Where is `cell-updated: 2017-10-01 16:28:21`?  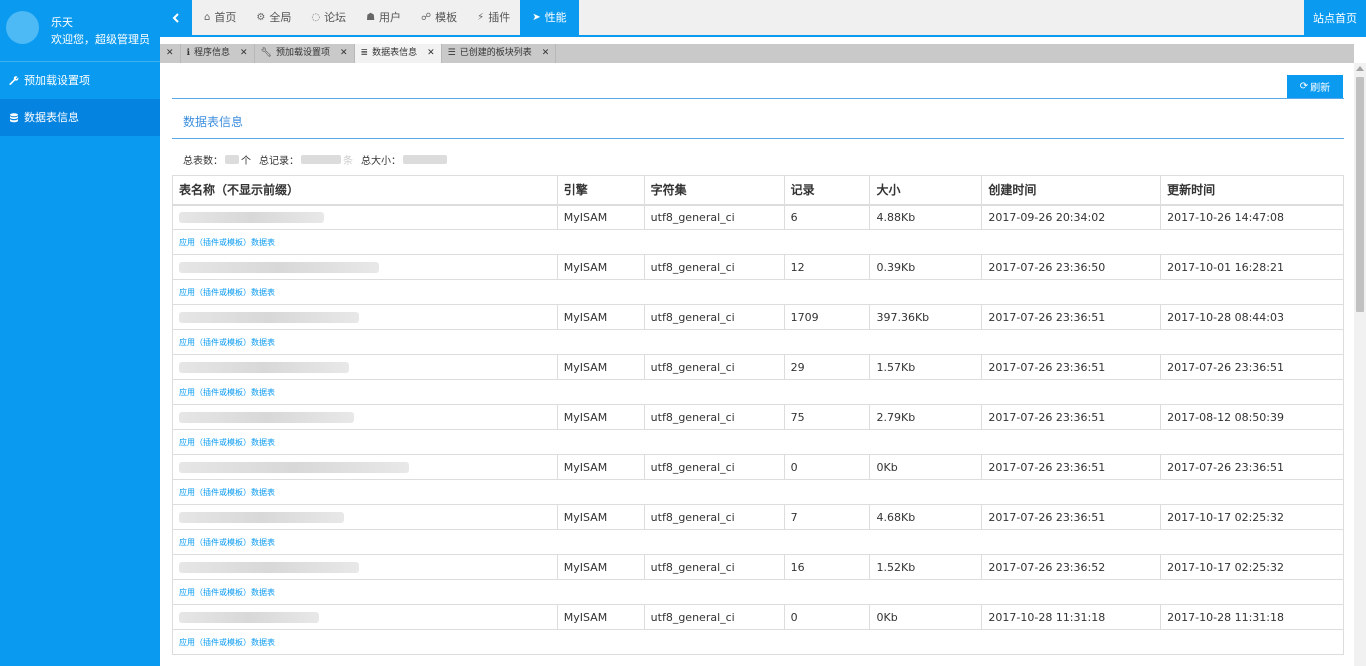 cell-updated: 2017-10-01 16:28:21 is located at coordinates (1252, 267).